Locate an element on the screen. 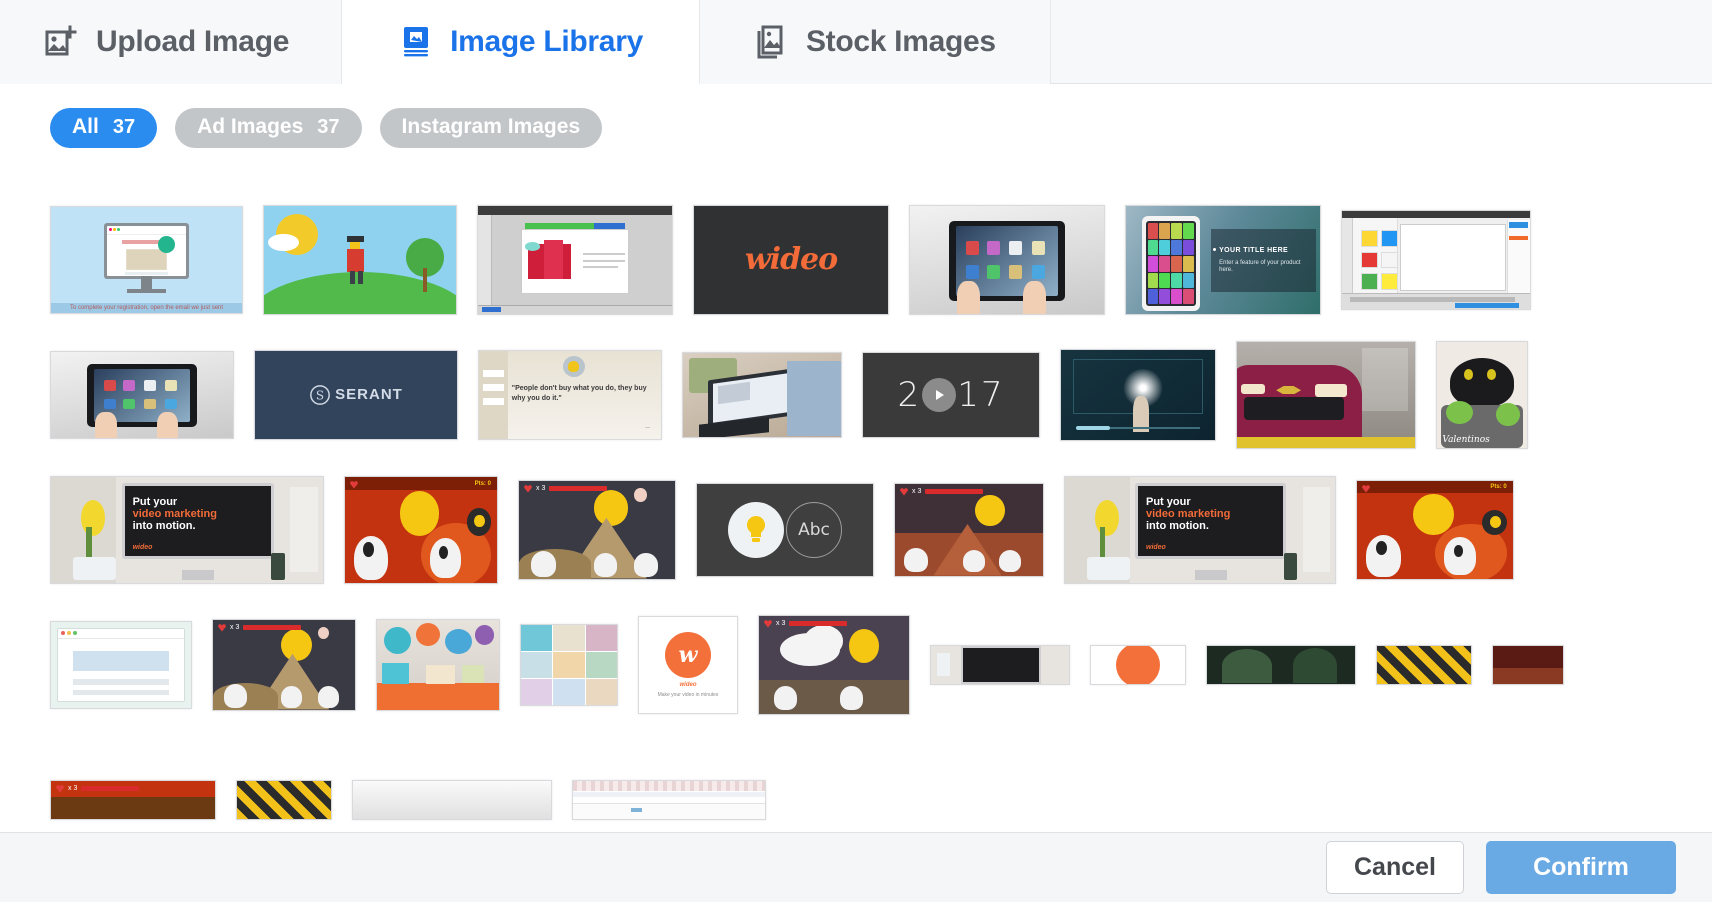 The height and width of the screenshot is (902, 1712). image-grid-cell: Valentinos is located at coordinates (1482, 394).